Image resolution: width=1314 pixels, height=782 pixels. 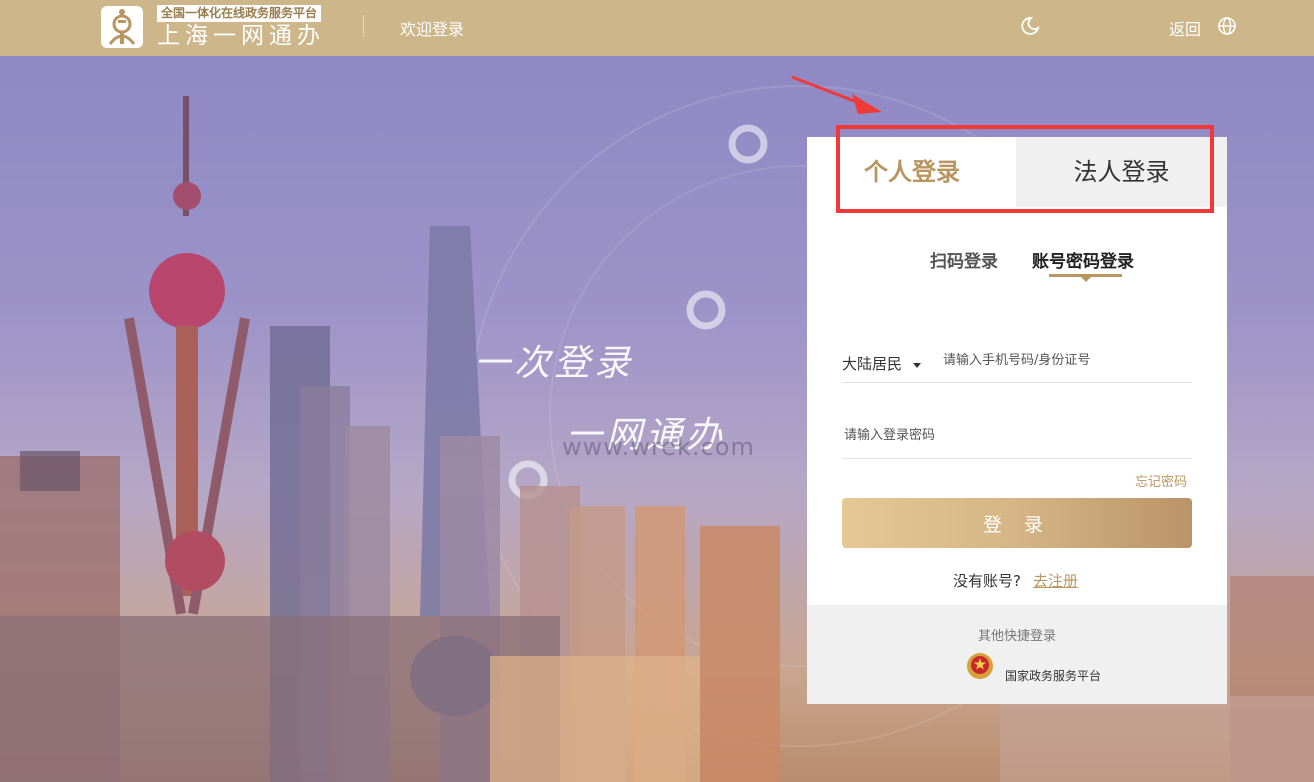 What do you see at coordinates (980, 666) in the screenshot?
I see `national-emblem-icon` at bounding box center [980, 666].